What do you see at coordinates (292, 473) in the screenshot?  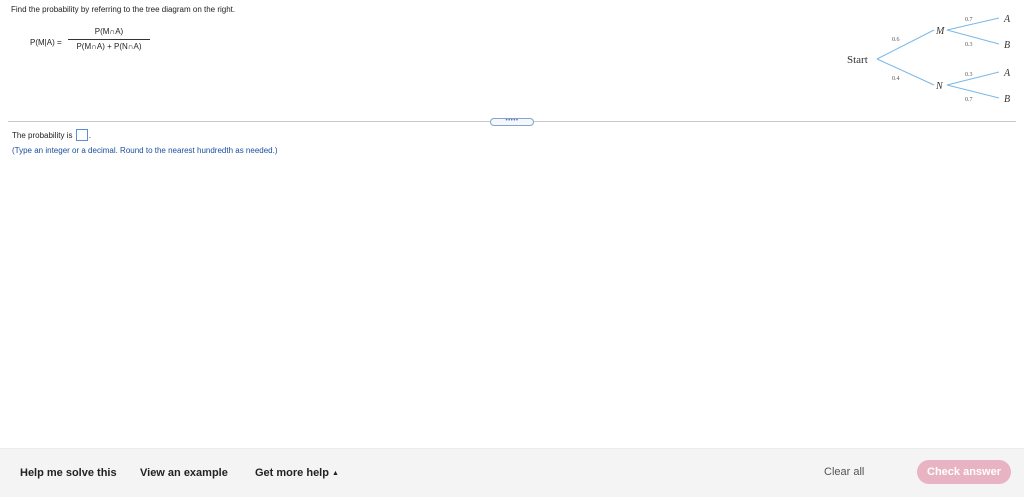 I see `get-more-help-label: Get more help` at bounding box center [292, 473].